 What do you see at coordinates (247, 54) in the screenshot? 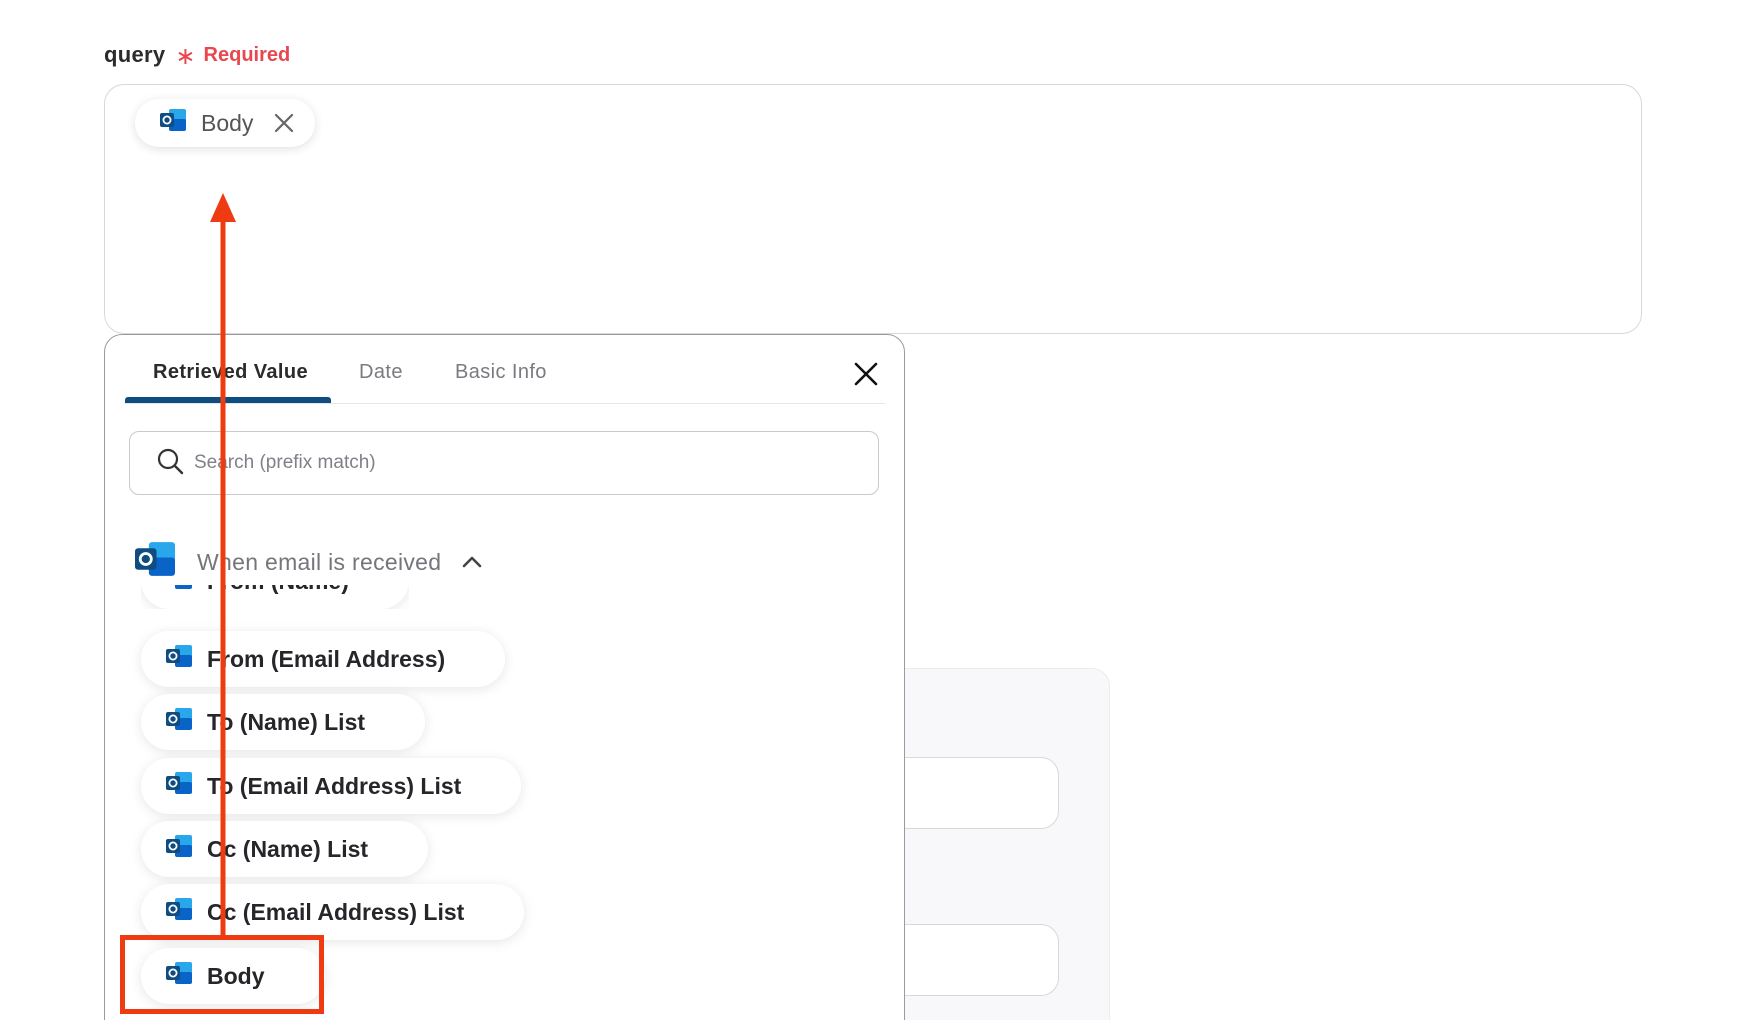
I see `required-text: Required` at bounding box center [247, 54].